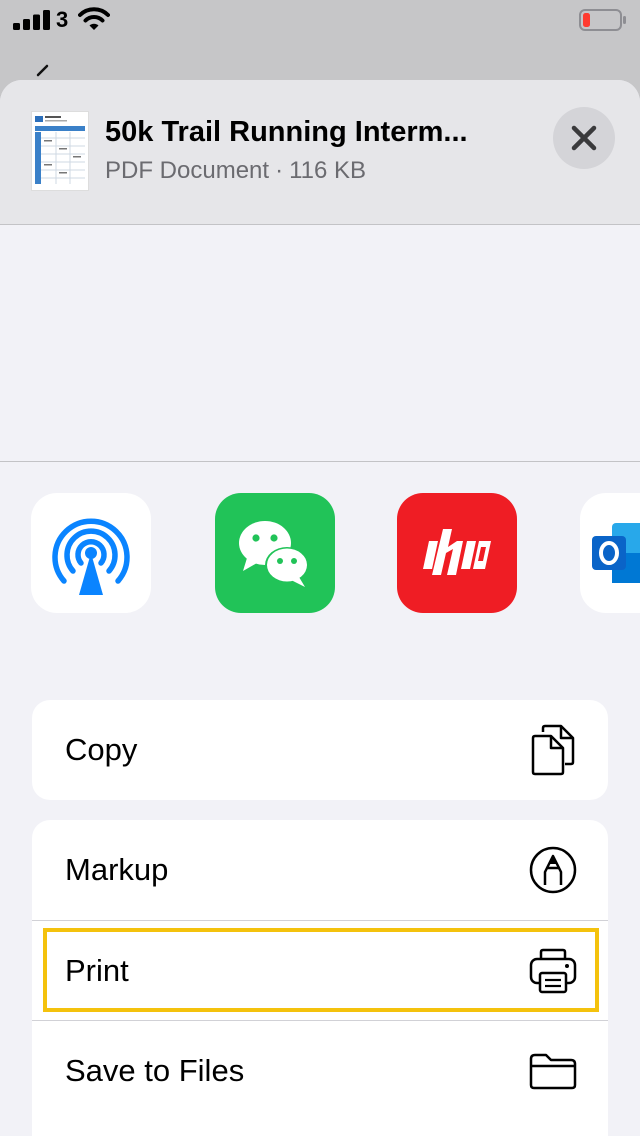 This screenshot has width=640, height=1136. I want to click on folder-icon, so click(553, 1071).